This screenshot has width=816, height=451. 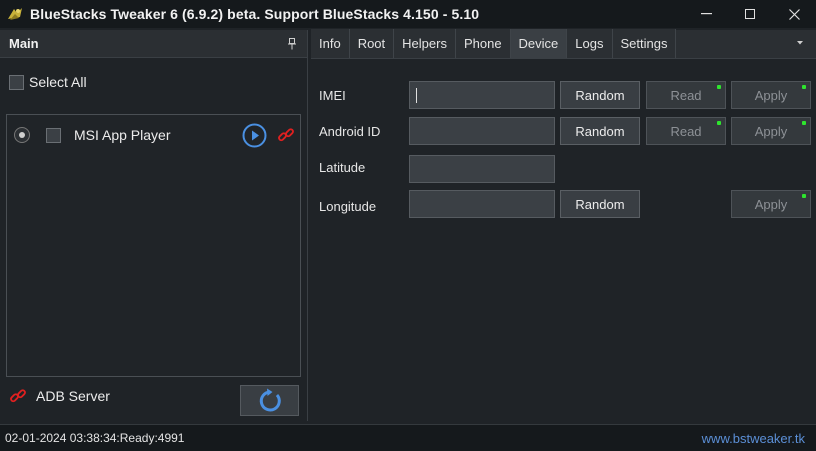 What do you see at coordinates (600, 204) in the screenshot?
I see `longitude-random-button: Random` at bounding box center [600, 204].